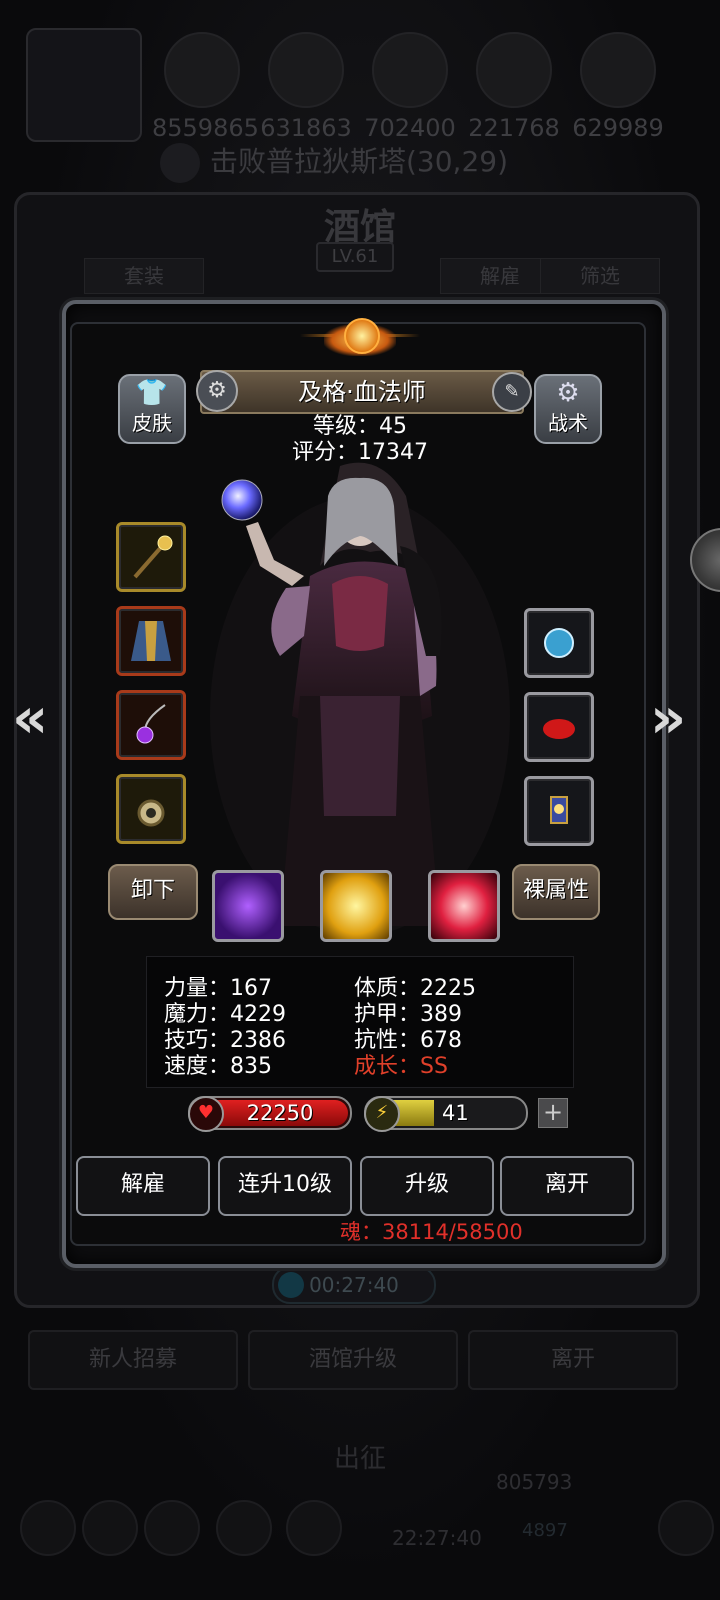  What do you see at coordinates (354, 1285) in the screenshot?
I see `tavern-timer: 00:27:40` at bounding box center [354, 1285].